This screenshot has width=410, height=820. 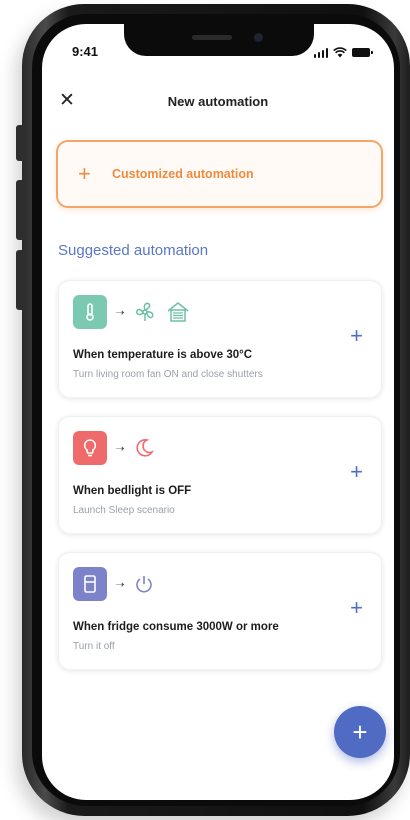 I want to click on fan-icon, so click(x=145, y=311).